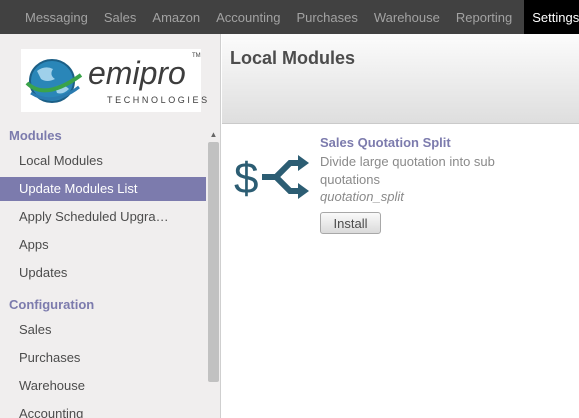 This screenshot has height=418, width=579. I want to click on install-button: Install, so click(350, 223).